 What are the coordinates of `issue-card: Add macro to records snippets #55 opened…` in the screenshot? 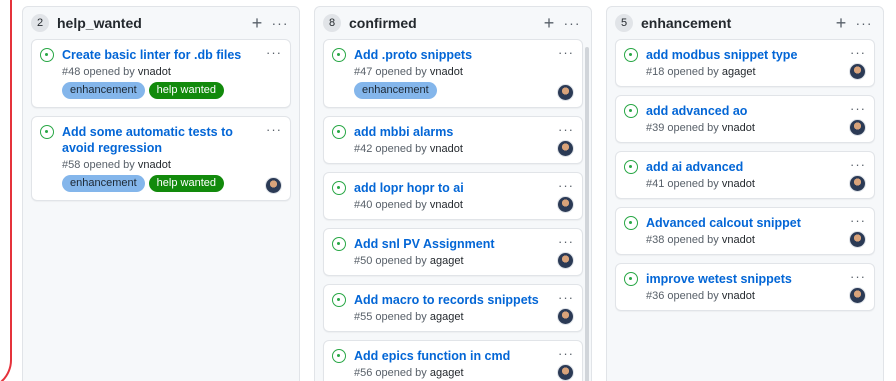 It's located at (453, 308).